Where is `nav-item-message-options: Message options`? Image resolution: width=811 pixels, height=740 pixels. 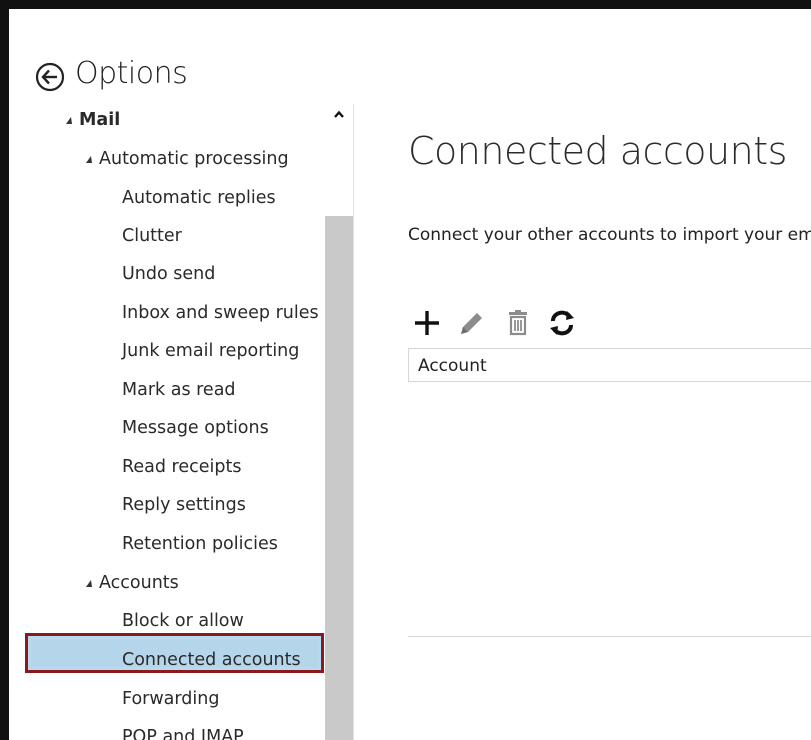 nav-item-message-options: Message options is located at coordinates (195, 428).